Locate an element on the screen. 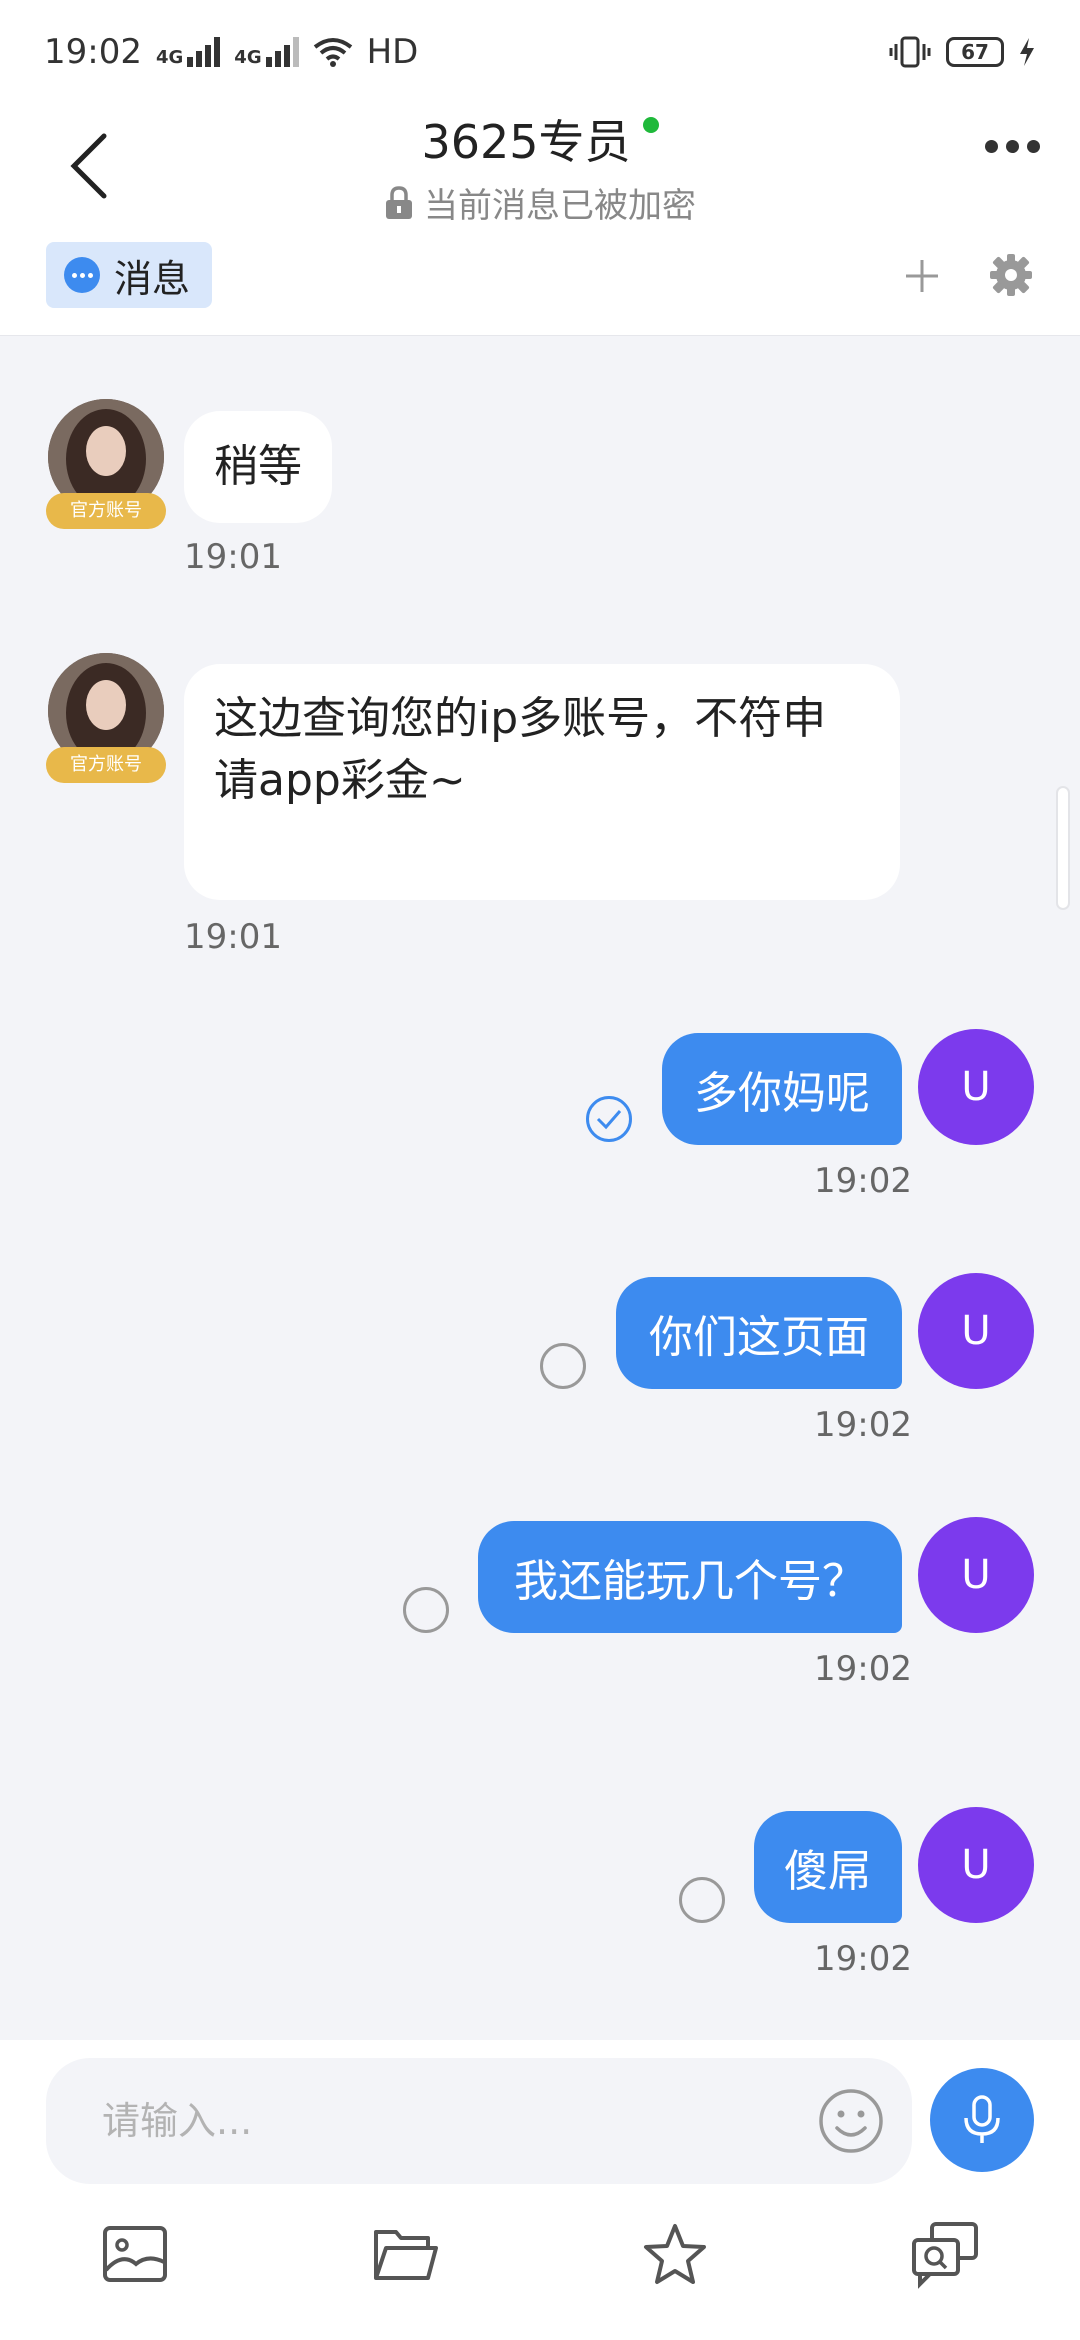 Image resolution: width=1080 pixels, height=2340 pixels. input-area is located at coordinates (540, 2190).